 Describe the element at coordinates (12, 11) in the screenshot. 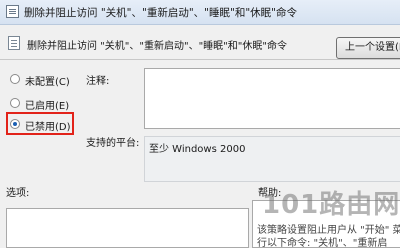

I see `policy-icon` at that location.